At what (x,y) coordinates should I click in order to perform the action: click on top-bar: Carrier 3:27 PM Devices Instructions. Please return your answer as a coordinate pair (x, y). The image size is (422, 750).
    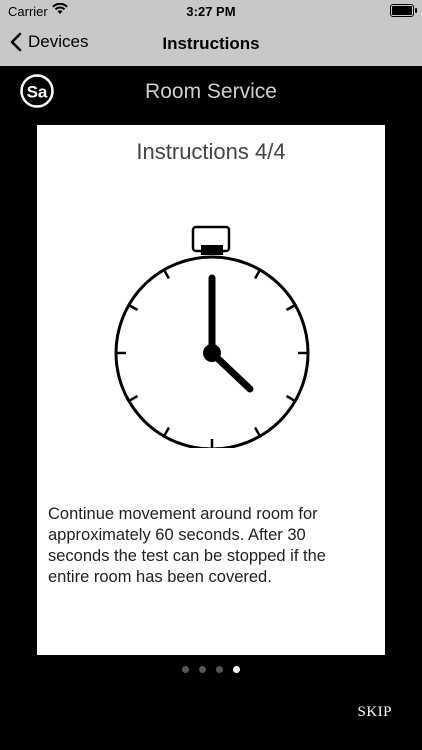
    Looking at the image, I should click on (211, 33).